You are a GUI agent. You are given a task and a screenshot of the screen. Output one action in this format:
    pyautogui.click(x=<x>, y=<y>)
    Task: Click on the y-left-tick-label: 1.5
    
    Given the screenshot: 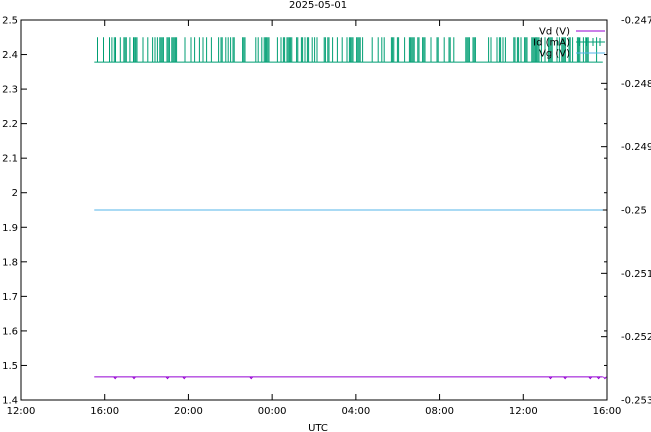 What is the action you would take?
    pyautogui.click(x=10, y=366)
    